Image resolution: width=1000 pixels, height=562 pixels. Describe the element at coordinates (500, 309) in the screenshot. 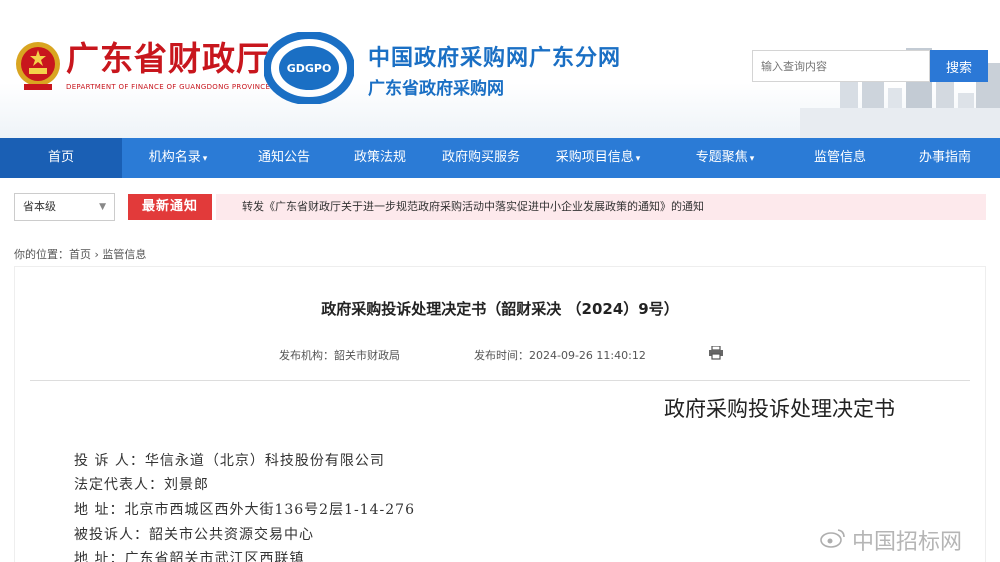

I see `page-title: 政府采购投诉处理决定书（韶财采决 （2024）9号）` at that location.